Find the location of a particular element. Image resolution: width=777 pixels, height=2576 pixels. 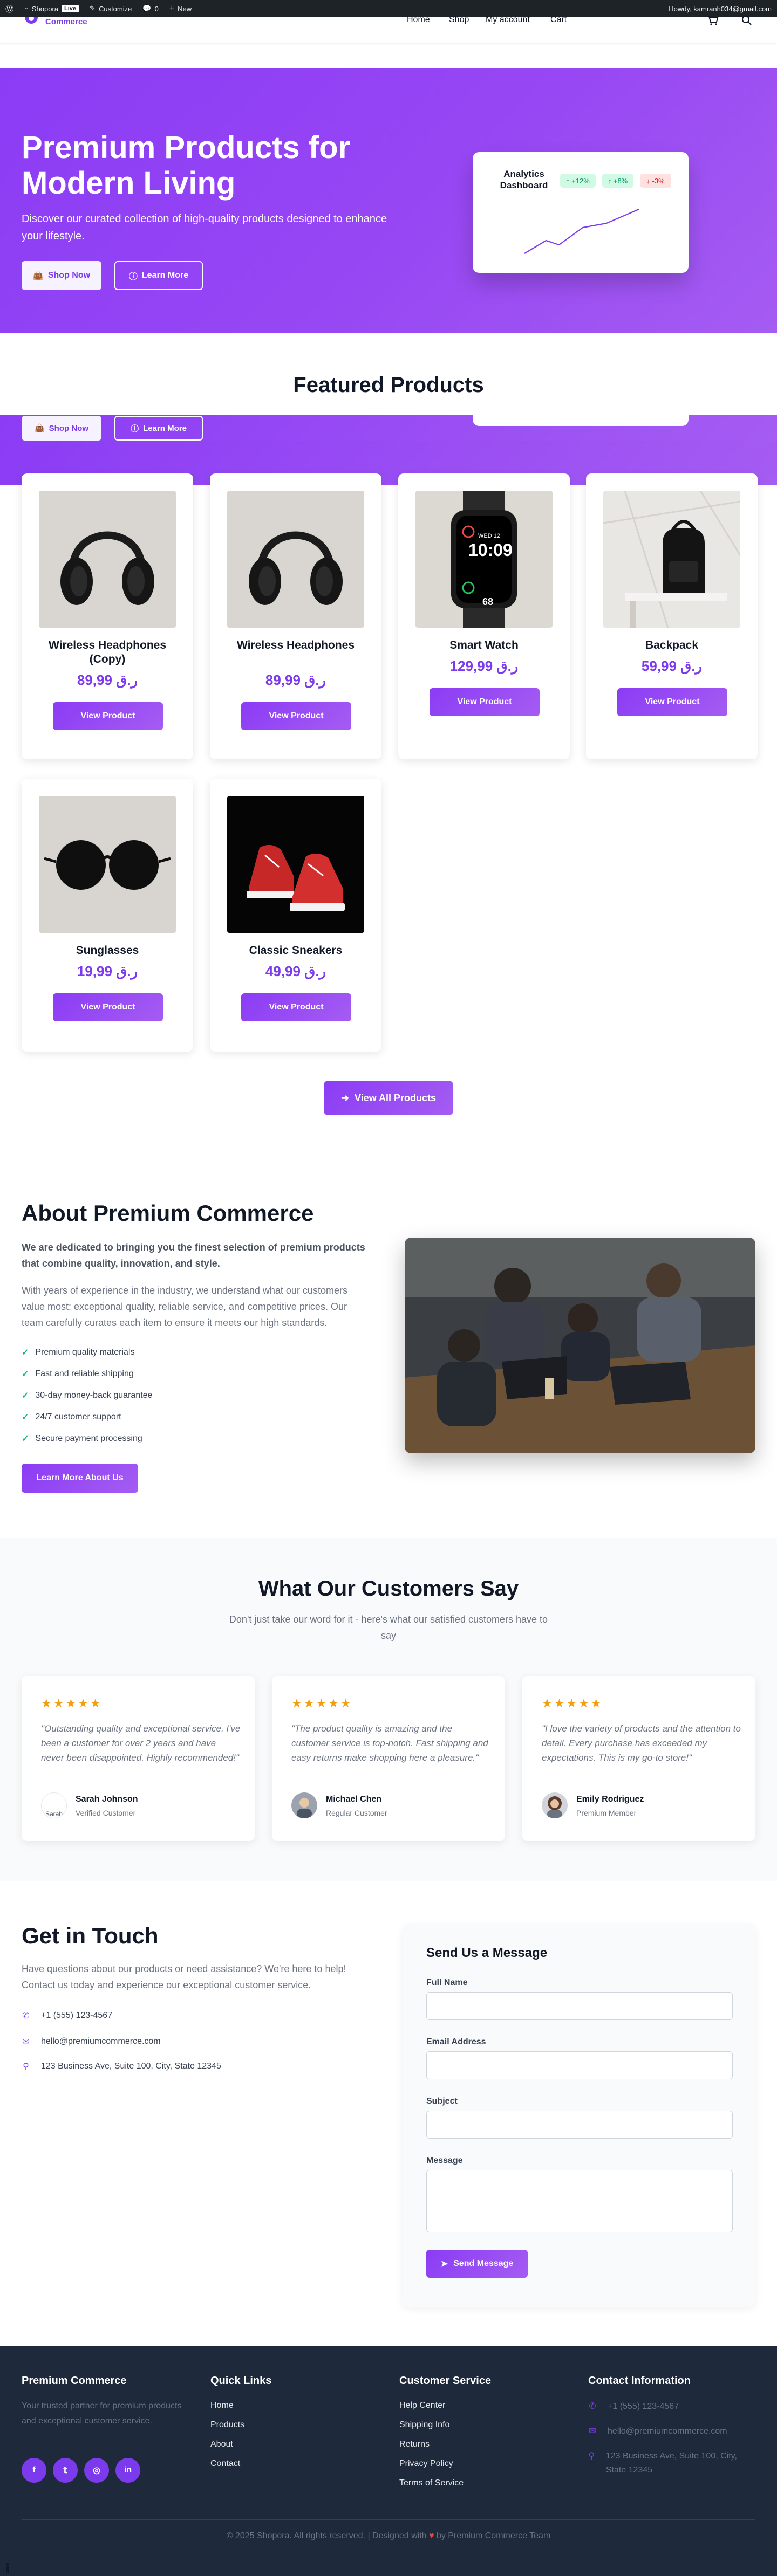

instagram-icon: ◎ is located at coordinates (96, 2470).